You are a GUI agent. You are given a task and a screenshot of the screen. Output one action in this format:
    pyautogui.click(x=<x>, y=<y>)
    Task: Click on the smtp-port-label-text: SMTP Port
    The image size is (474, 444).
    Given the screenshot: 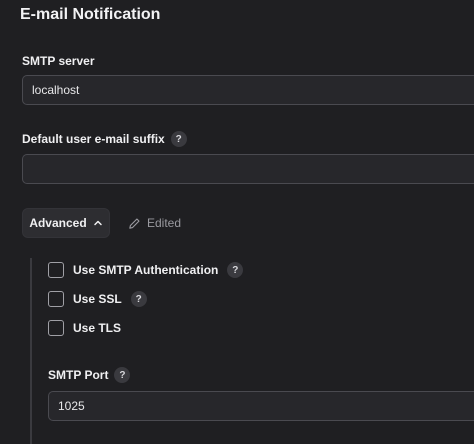 What is the action you would take?
    pyautogui.click(x=78, y=375)
    